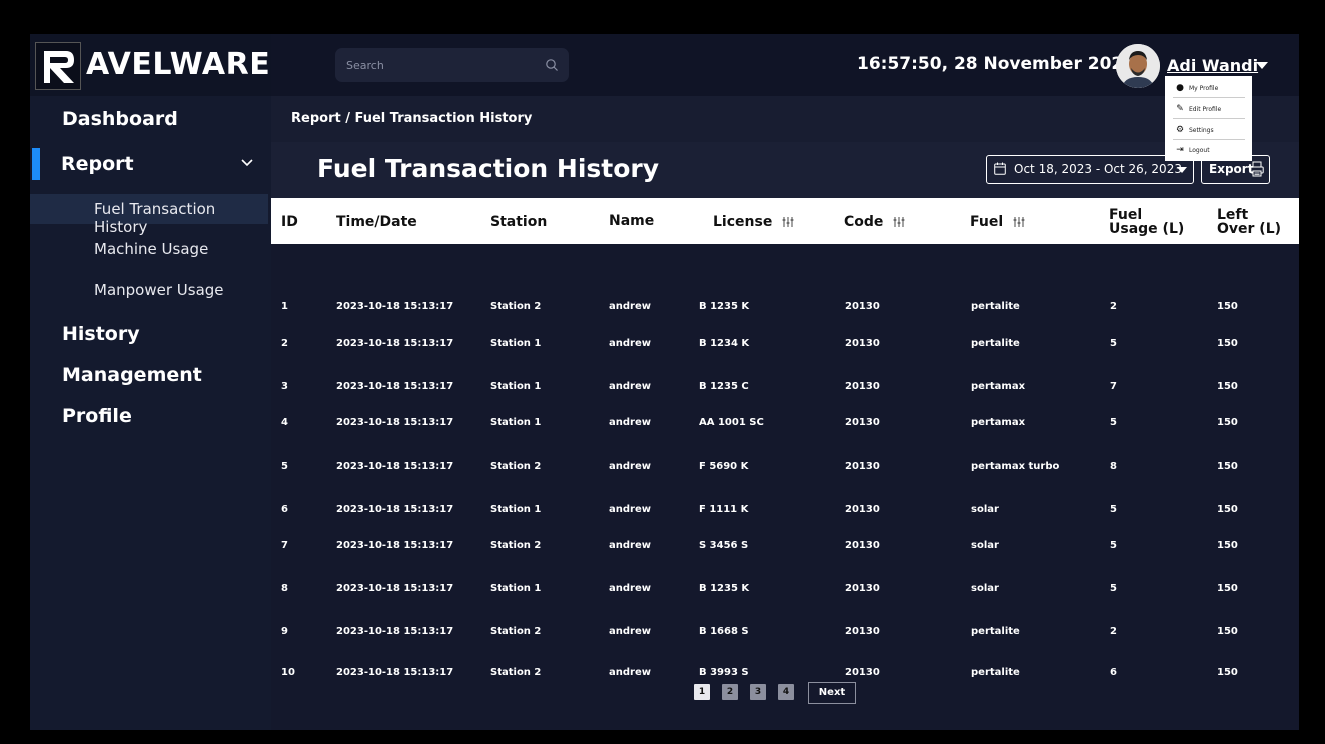 The height and width of the screenshot is (744, 1325). I want to click on divider, so click(1209, 118).